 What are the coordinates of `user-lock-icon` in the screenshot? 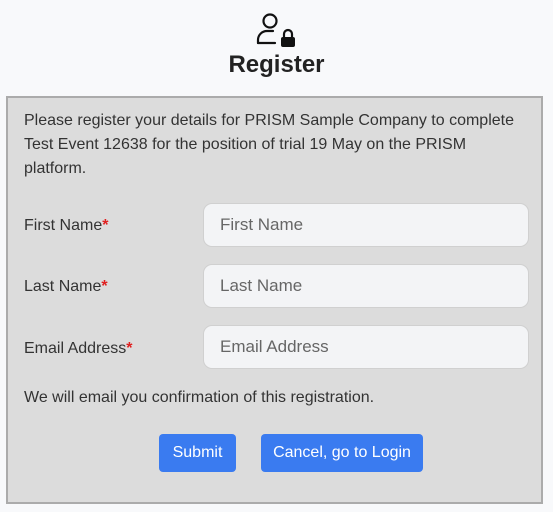 It's located at (275, 30).